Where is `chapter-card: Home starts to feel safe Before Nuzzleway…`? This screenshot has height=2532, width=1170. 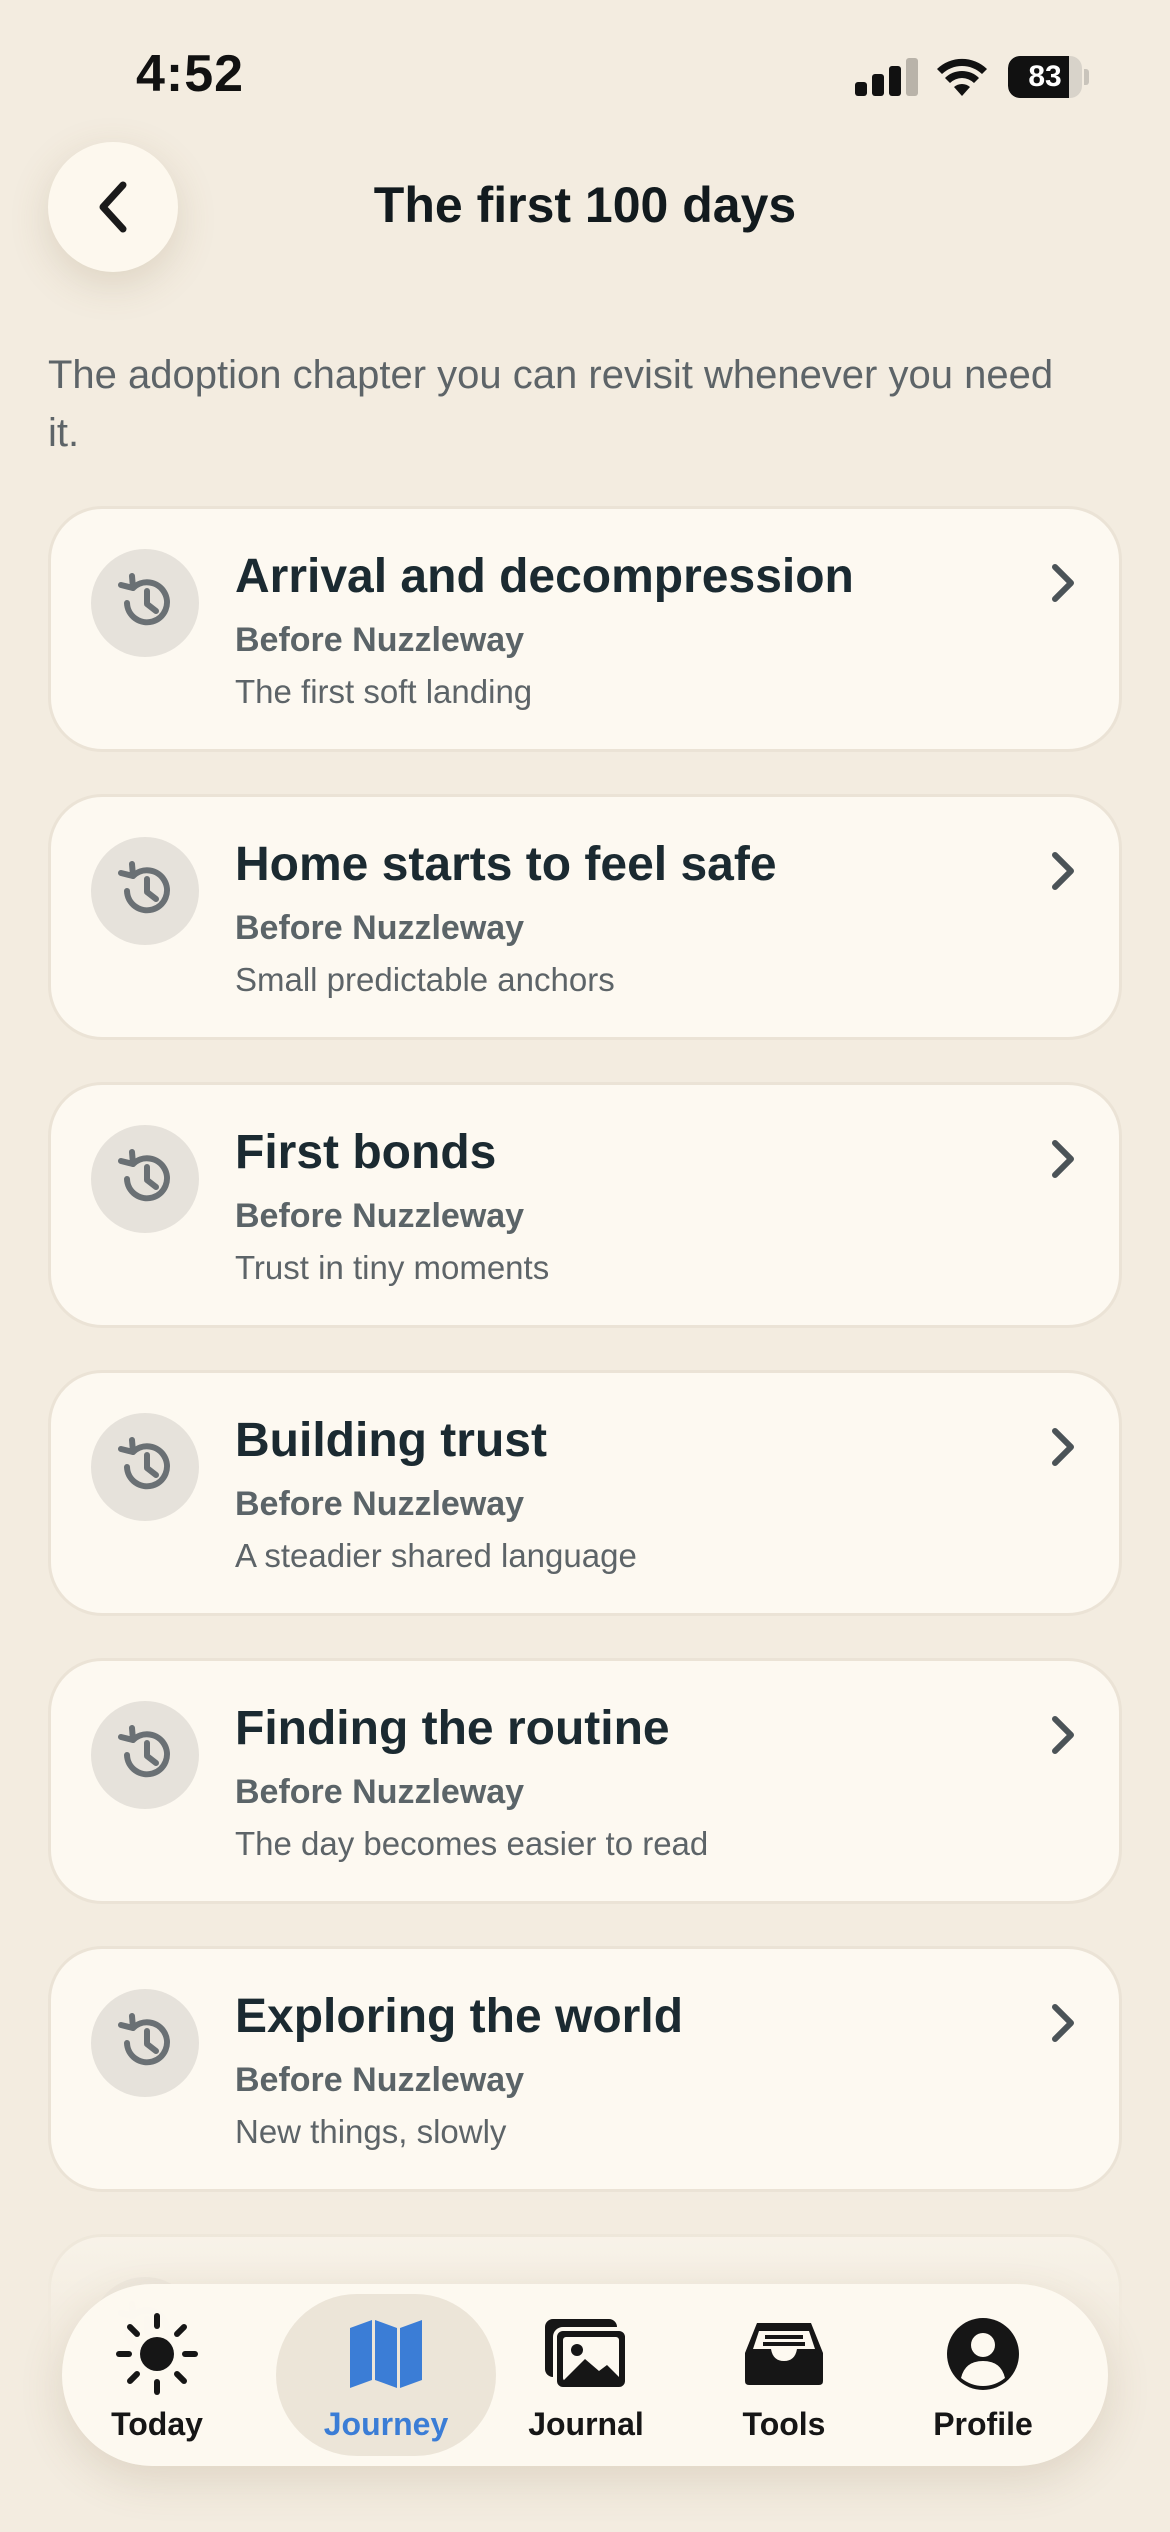
chapter-card: Home starts to feel safe Before Nuzzleway… is located at coordinates (585, 917).